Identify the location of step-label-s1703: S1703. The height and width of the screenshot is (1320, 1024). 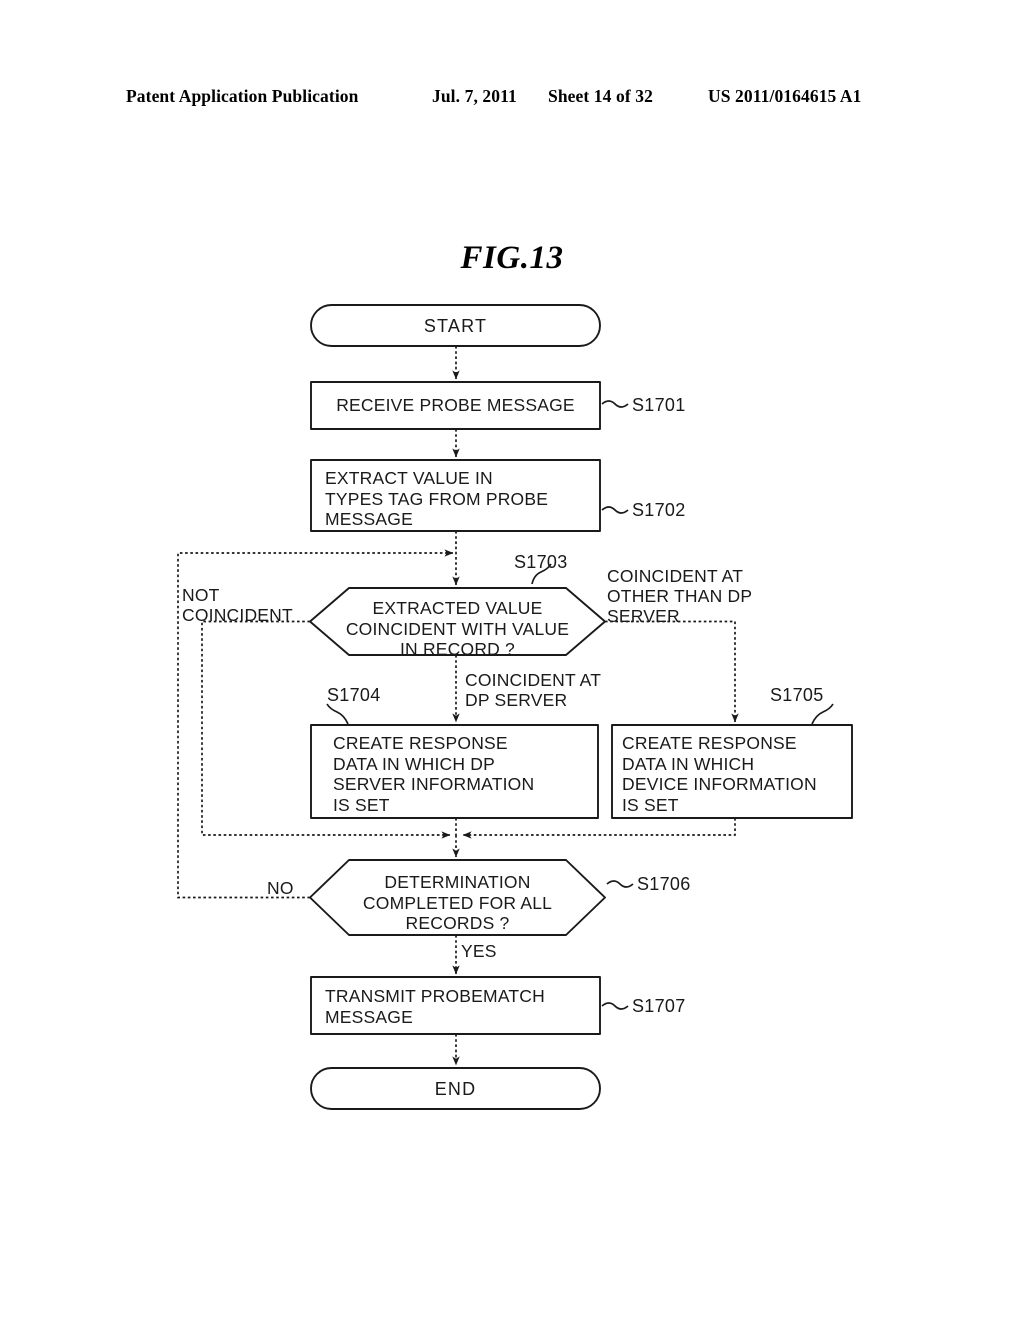
(541, 562).